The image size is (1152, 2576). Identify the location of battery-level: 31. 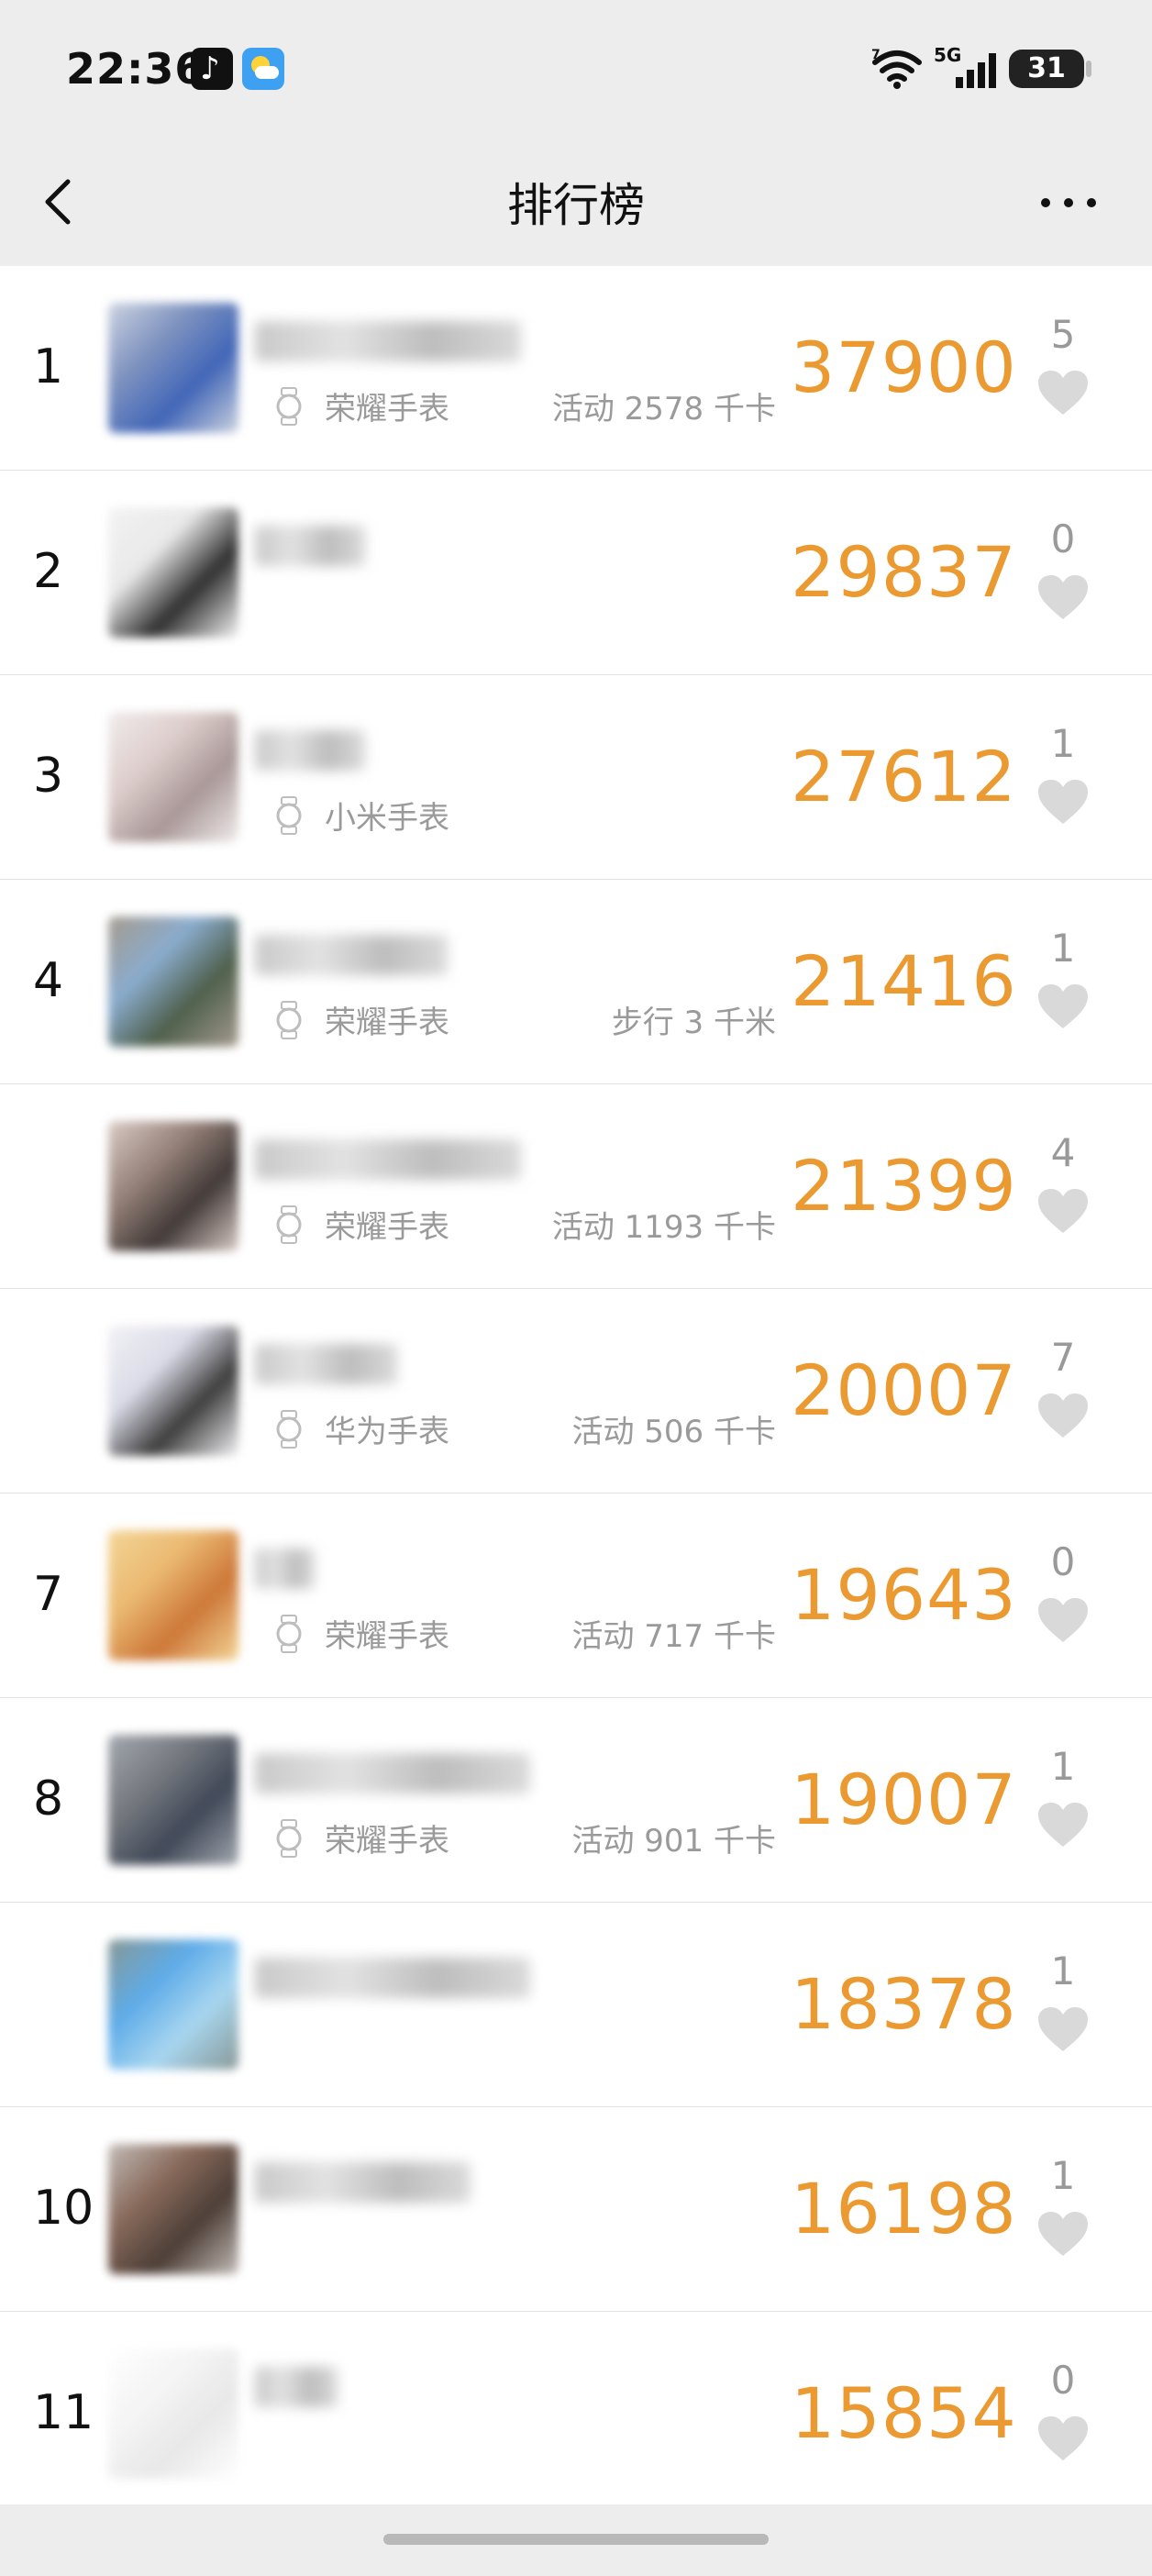
(1046, 68).